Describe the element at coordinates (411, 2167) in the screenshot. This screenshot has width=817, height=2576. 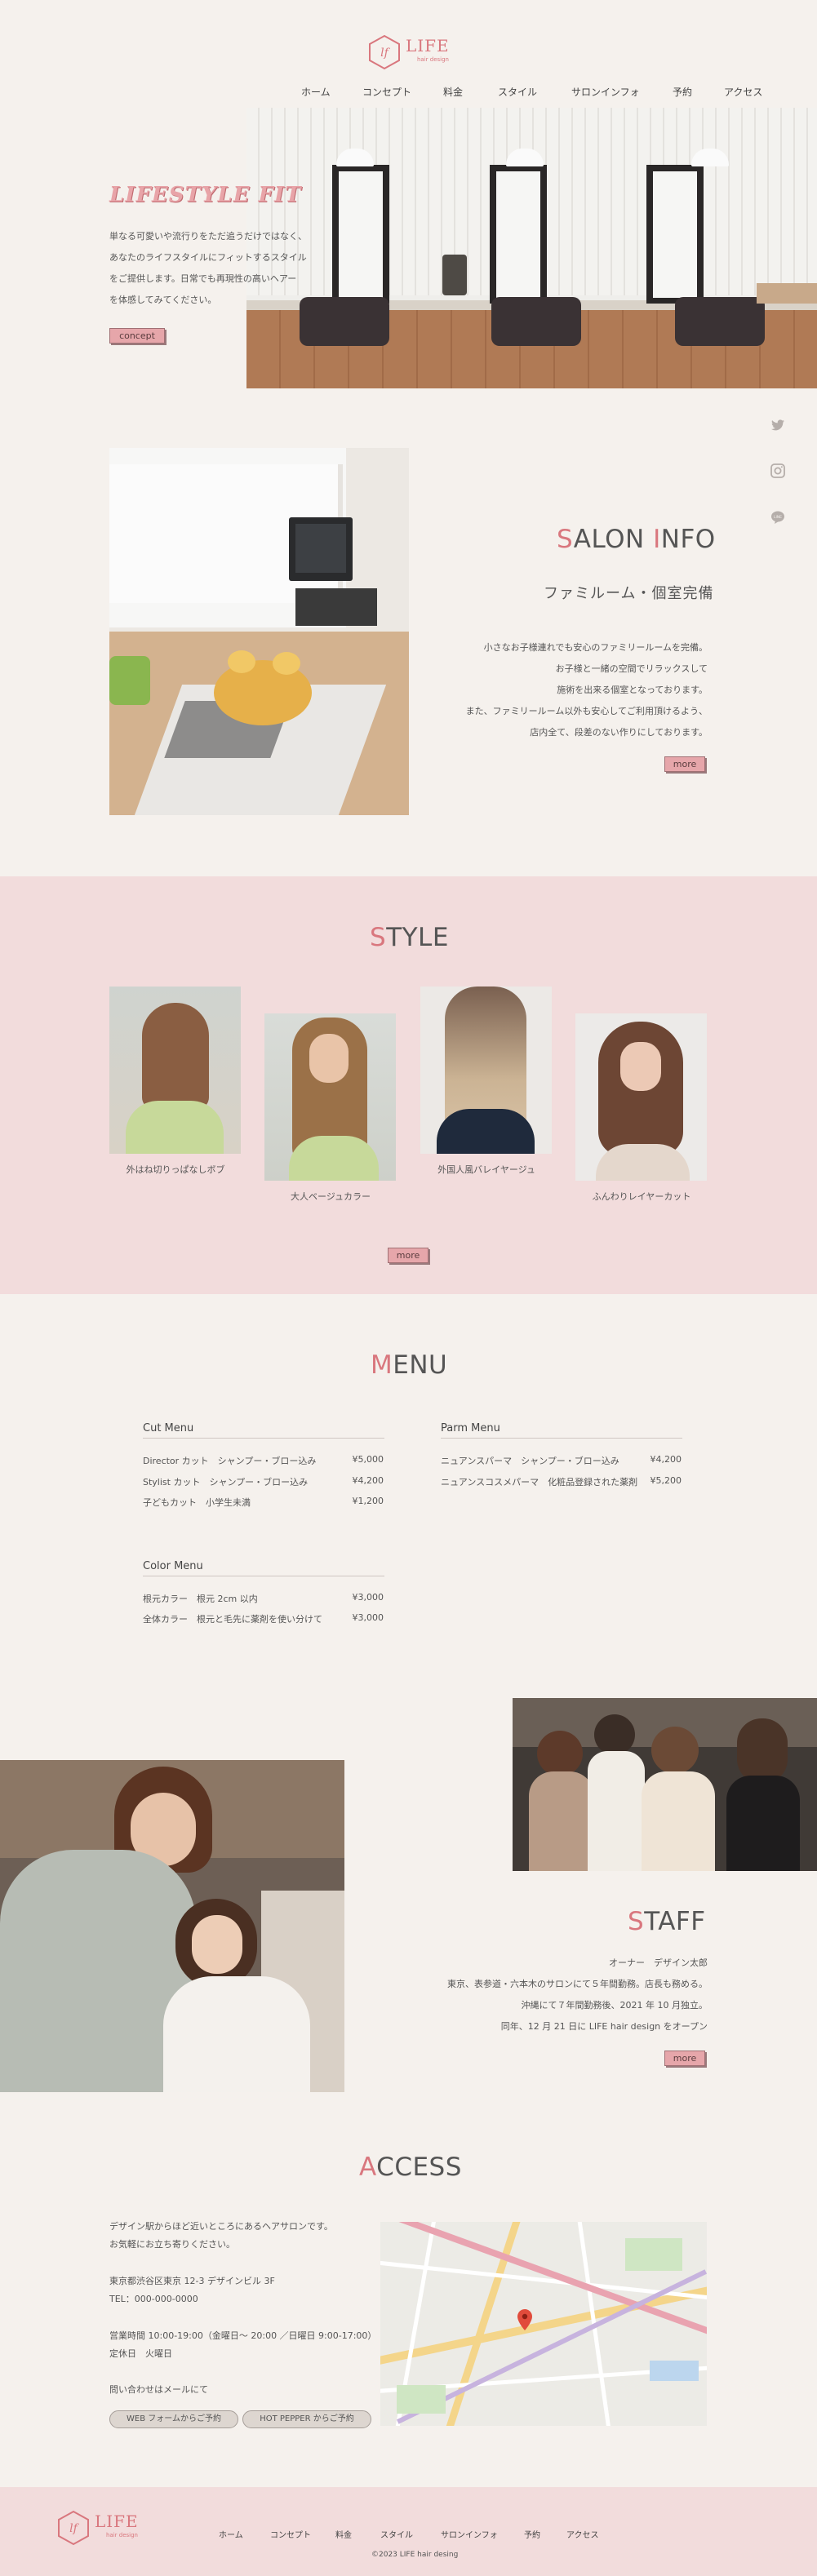
I see `access-title: ACCESS` at that location.